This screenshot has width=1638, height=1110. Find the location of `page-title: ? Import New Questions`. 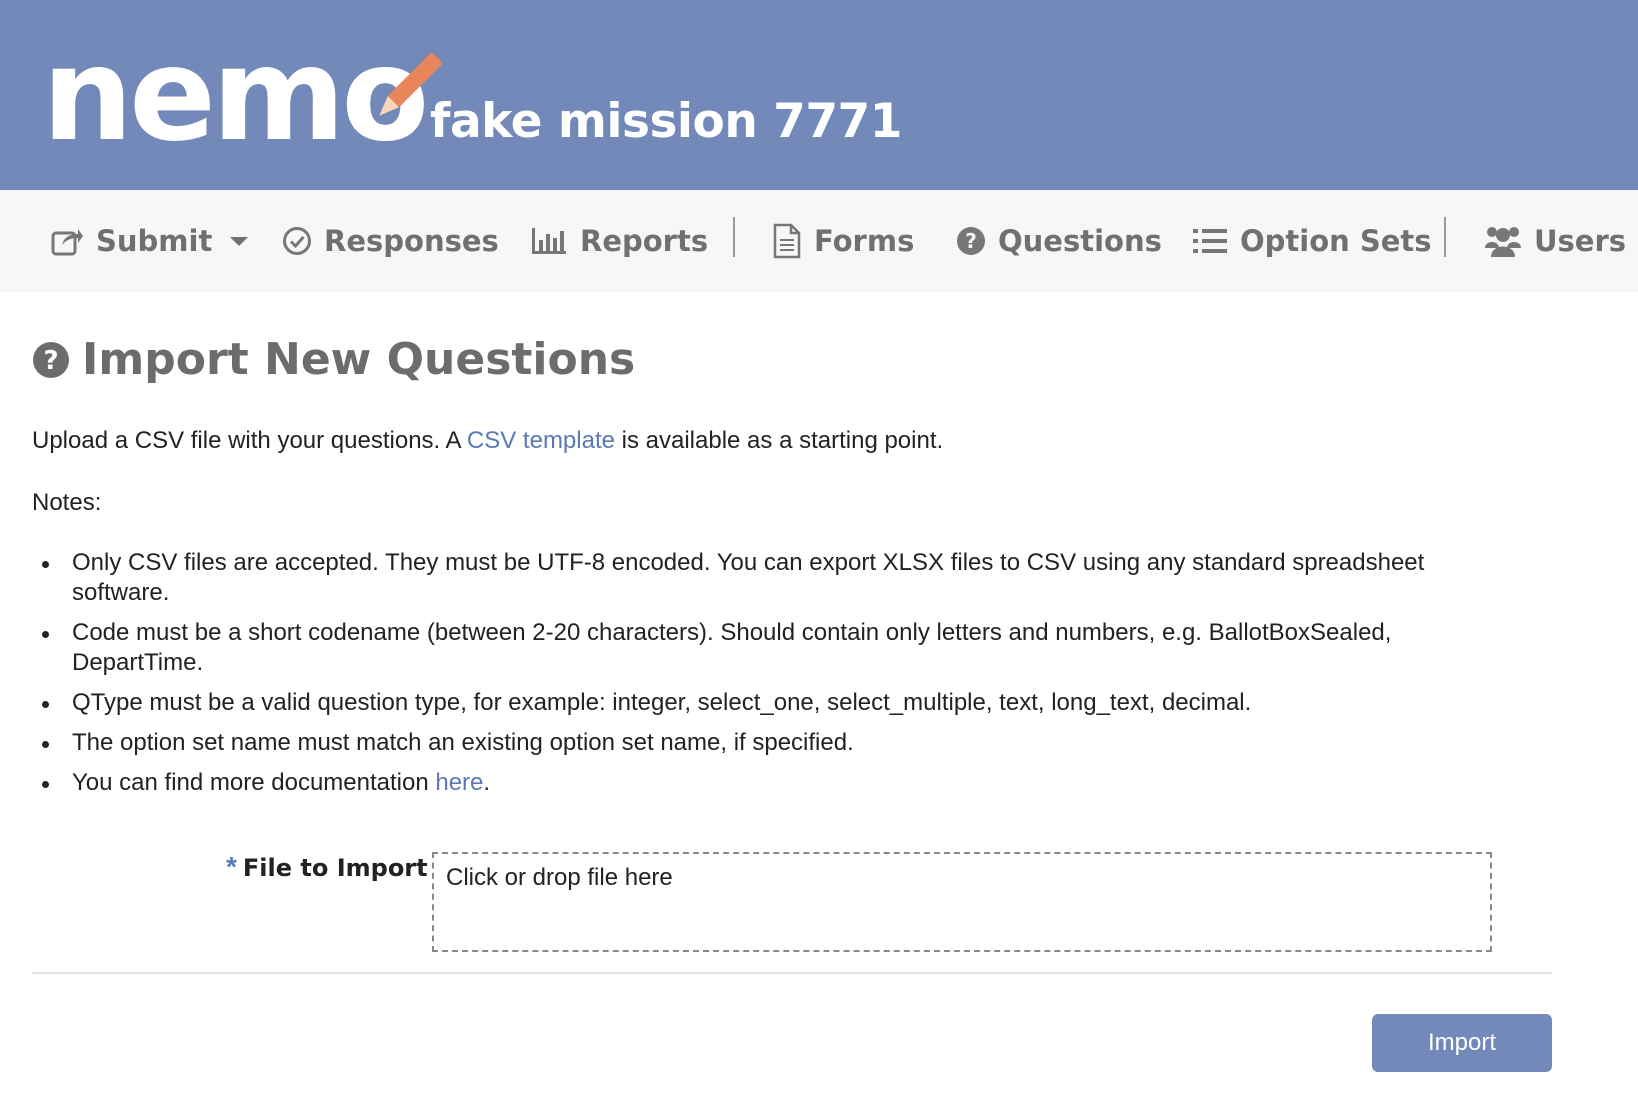

page-title: ? Import New Questions is located at coordinates (333, 360).